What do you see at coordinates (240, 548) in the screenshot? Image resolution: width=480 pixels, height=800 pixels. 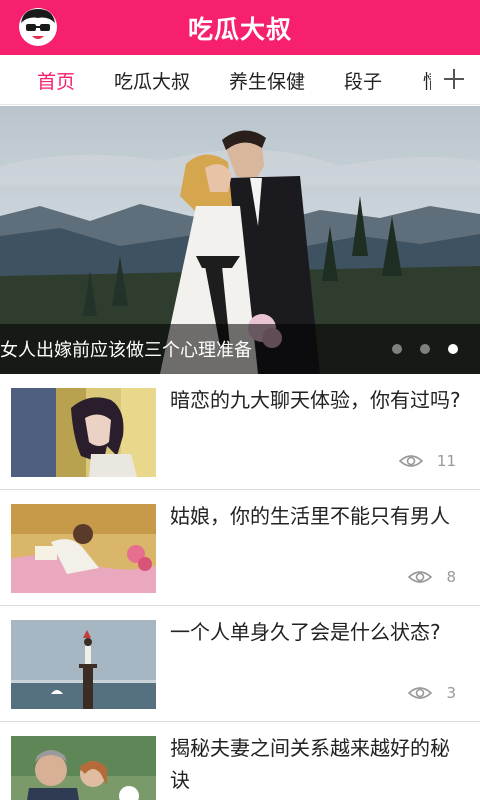 I see `article-item: 姑娘，你的生活里不能只有男人 8` at bounding box center [240, 548].